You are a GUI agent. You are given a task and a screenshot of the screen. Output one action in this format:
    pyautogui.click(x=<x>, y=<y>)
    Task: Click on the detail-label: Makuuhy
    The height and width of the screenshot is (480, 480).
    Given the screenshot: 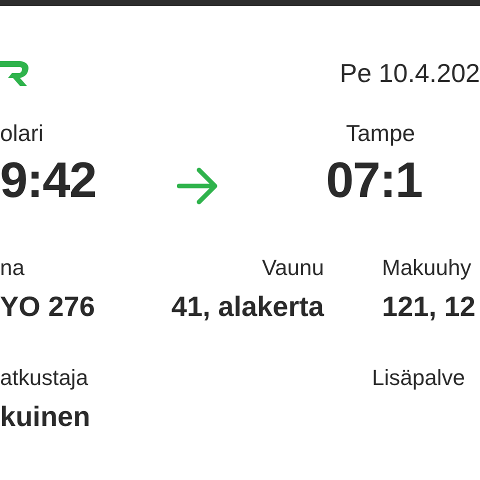 What is the action you would take?
    pyautogui.click(x=427, y=268)
    